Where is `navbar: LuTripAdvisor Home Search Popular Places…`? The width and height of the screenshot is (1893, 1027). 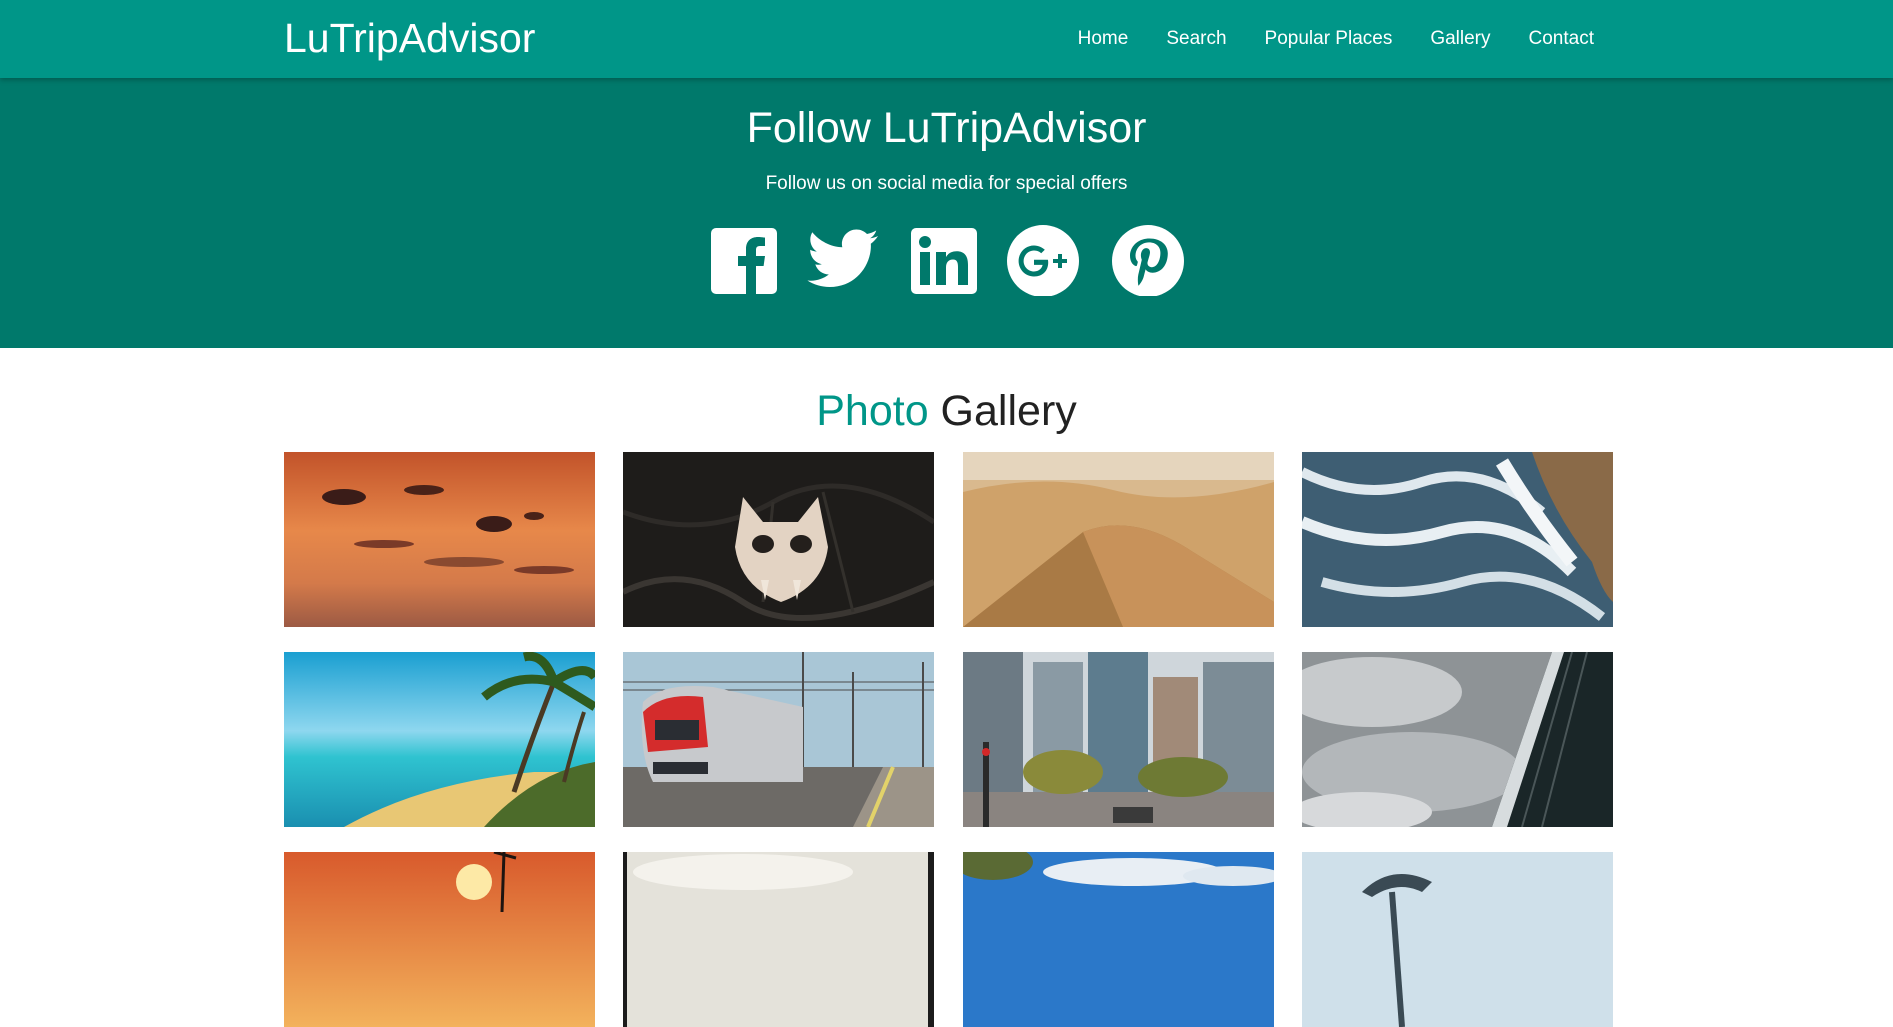 navbar: LuTripAdvisor Home Search Popular Places… is located at coordinates (946, 39).